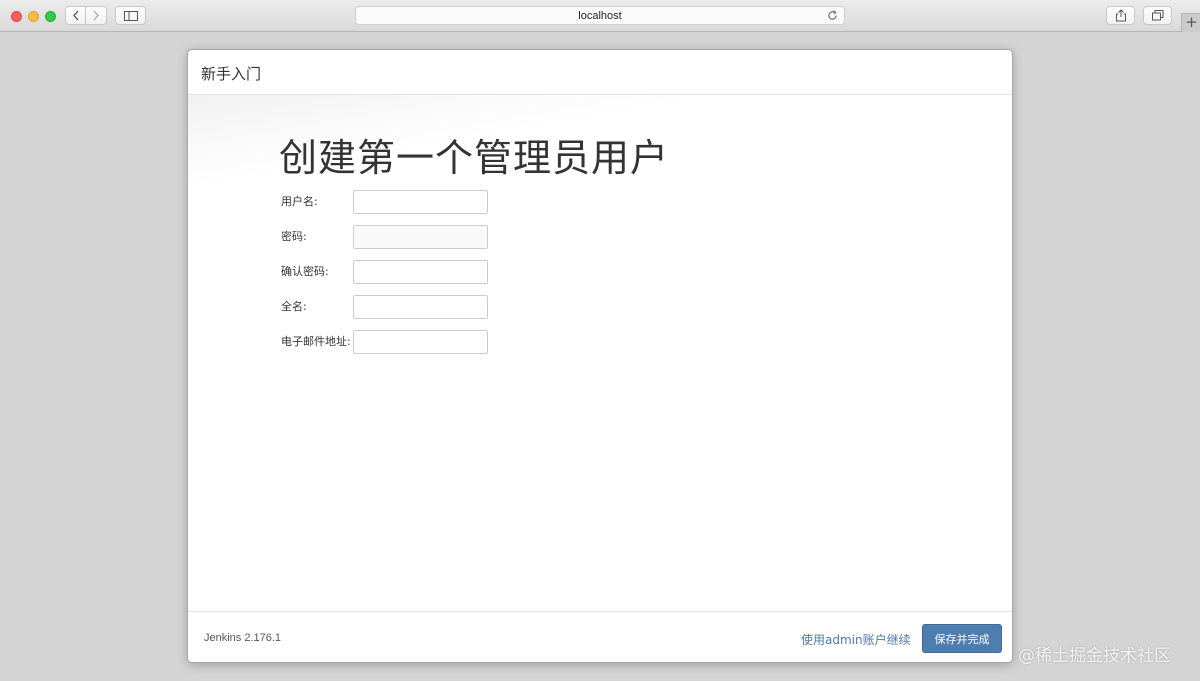  What do you see at coordinates (962, 638) in the screenshot?
I see `save-and-finish-button: 保存并完成` at bounding box center [962, 638].